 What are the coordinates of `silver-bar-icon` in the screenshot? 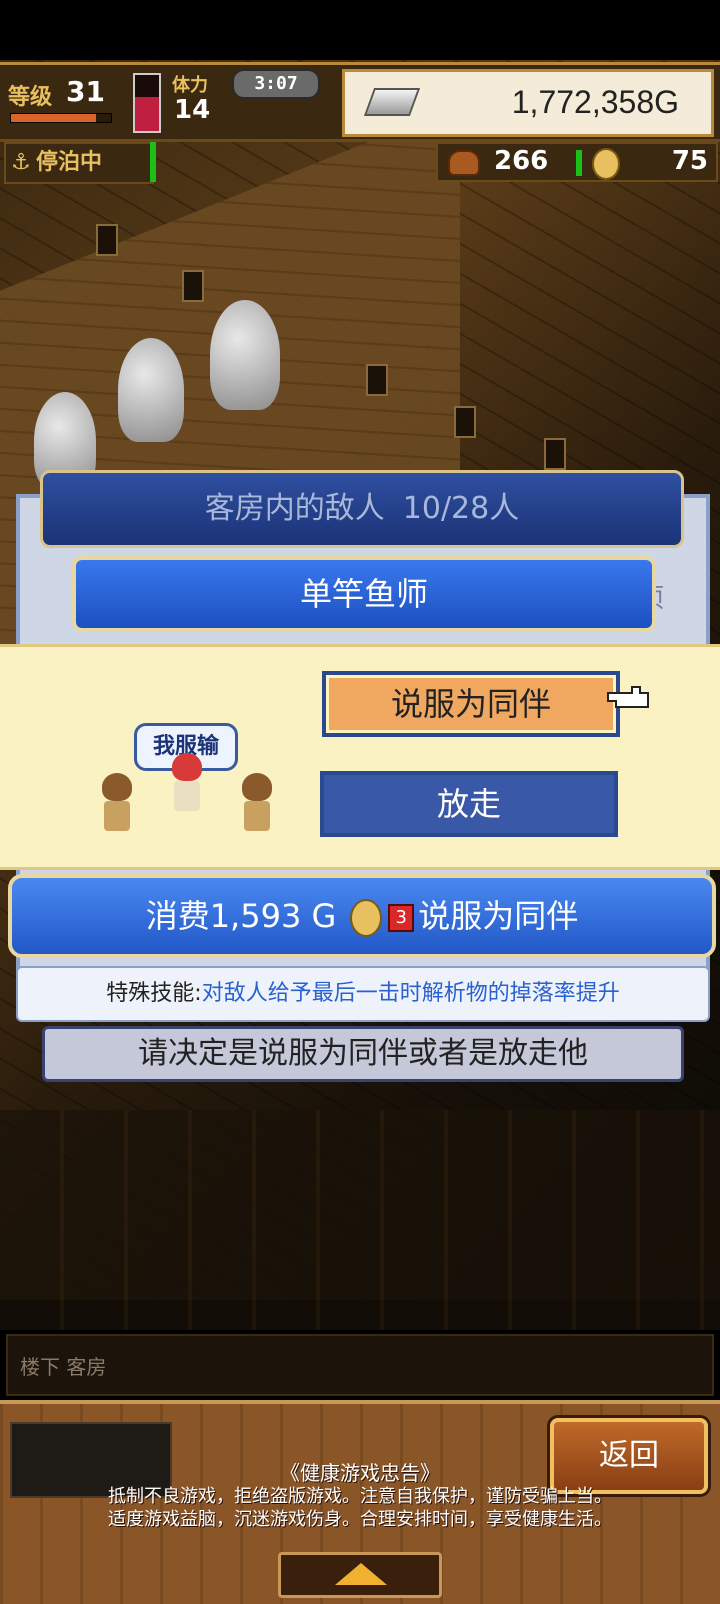 It's located at (392, 102).